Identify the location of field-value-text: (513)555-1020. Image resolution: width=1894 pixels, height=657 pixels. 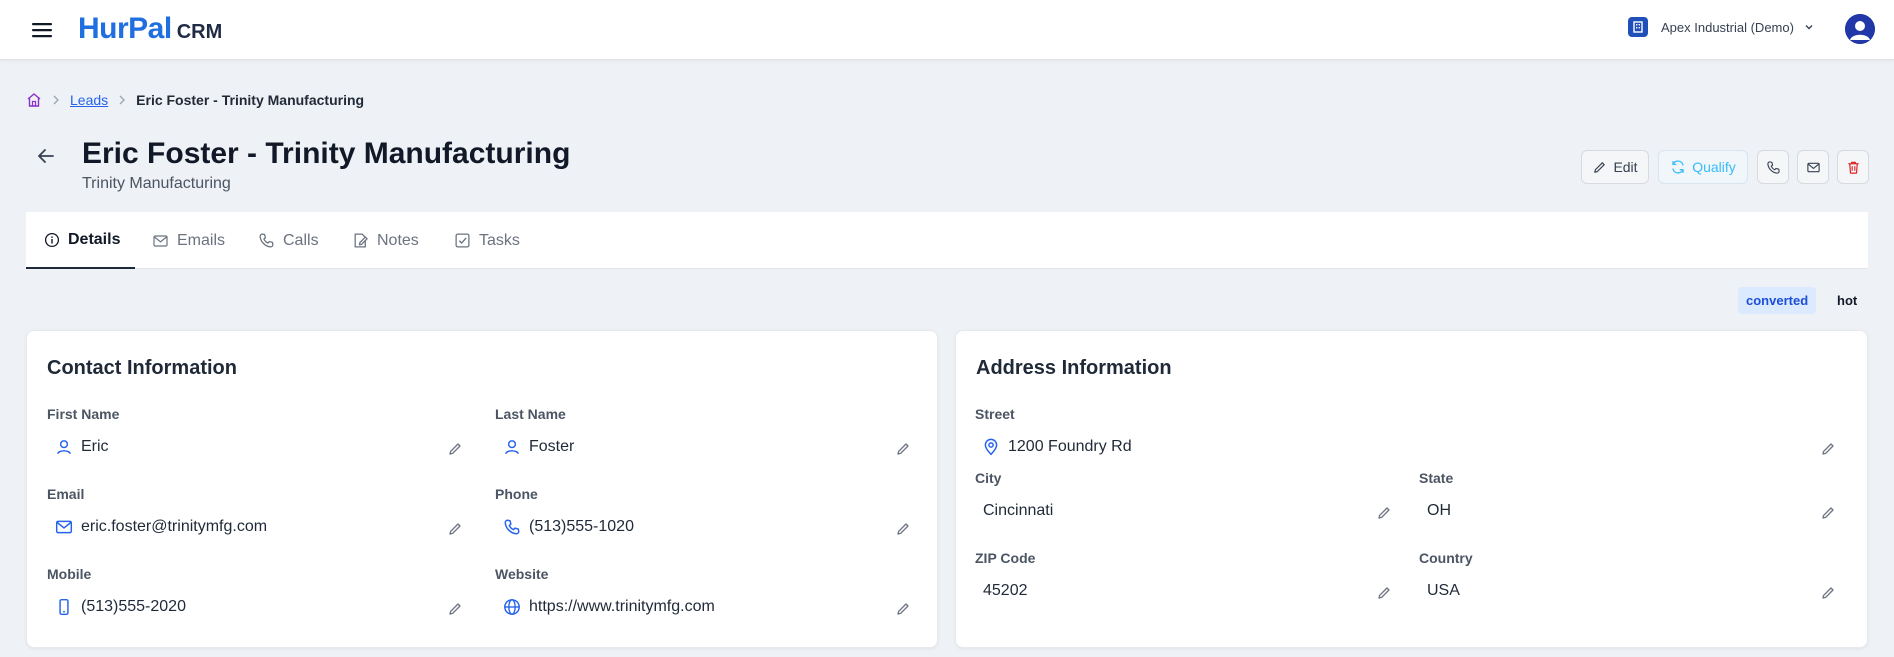
(581, 526).